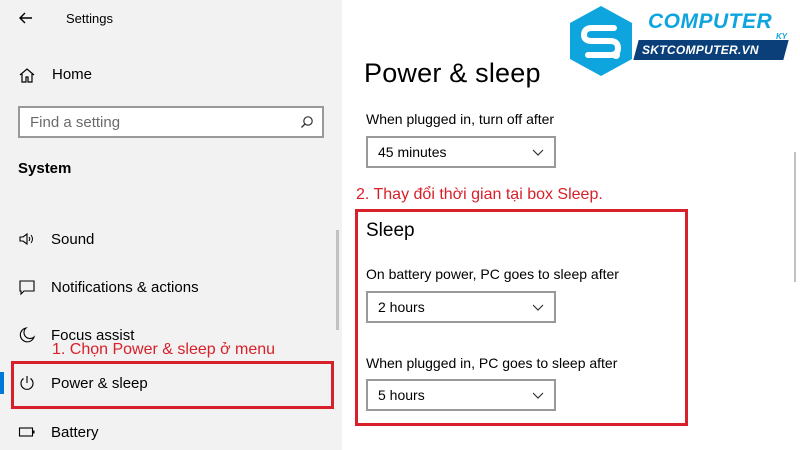  I want to click on section-title: System, so click(45, 168).